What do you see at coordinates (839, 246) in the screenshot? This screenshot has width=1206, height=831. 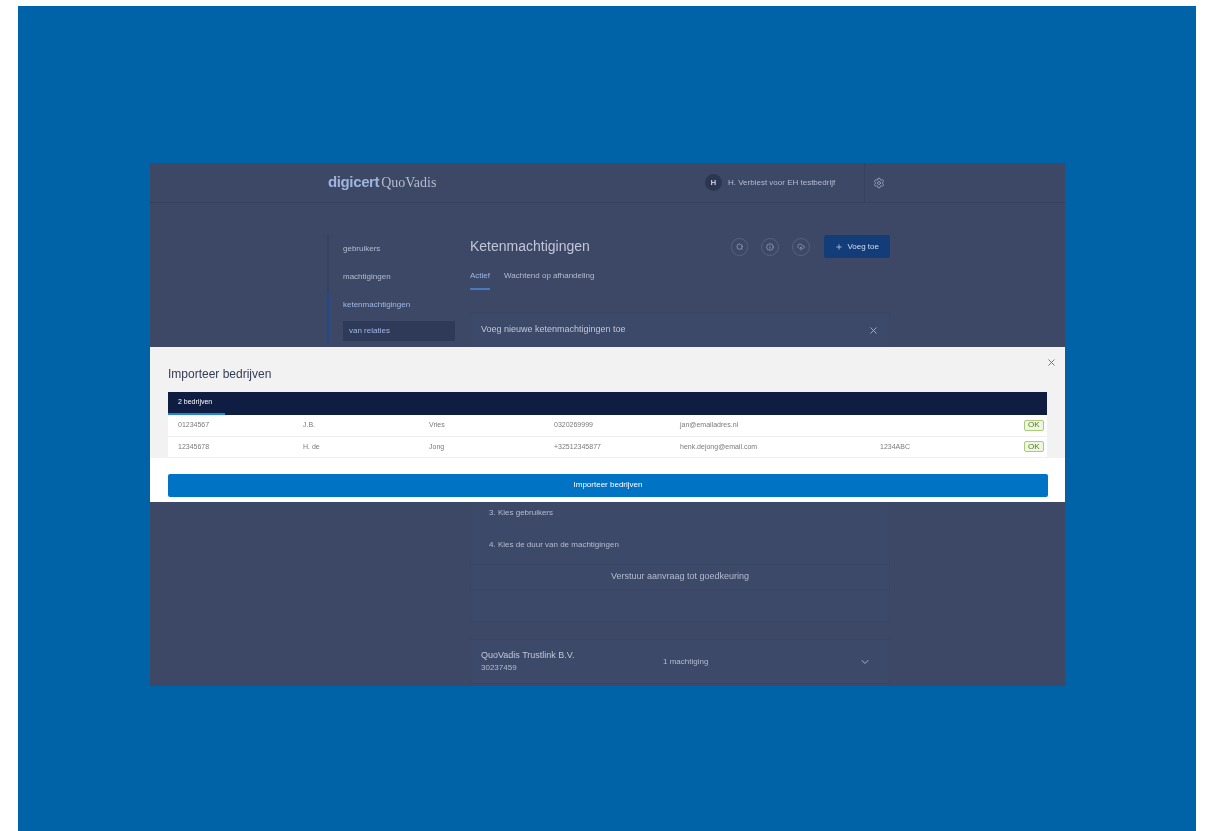 I see `plus-icon` at bounding box center [839, 246].